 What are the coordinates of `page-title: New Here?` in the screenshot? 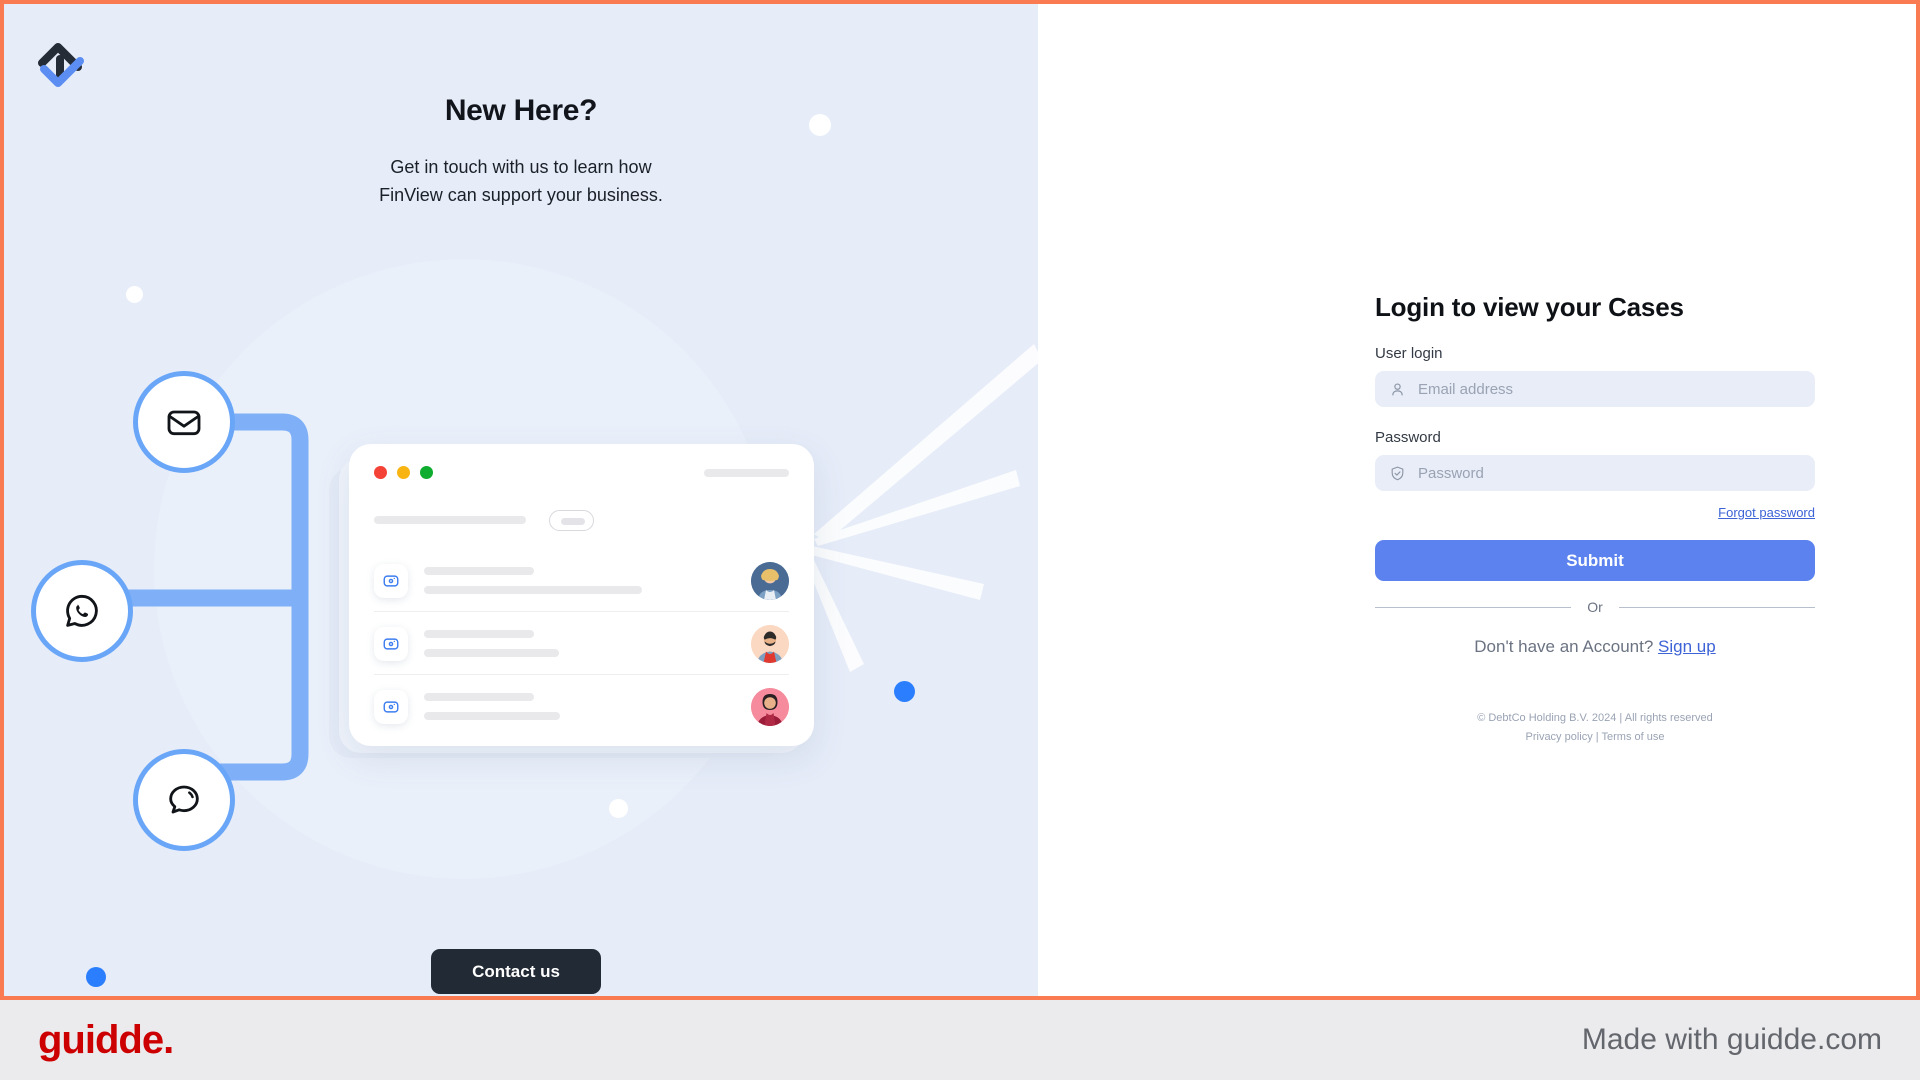 It's located at (521, 110).